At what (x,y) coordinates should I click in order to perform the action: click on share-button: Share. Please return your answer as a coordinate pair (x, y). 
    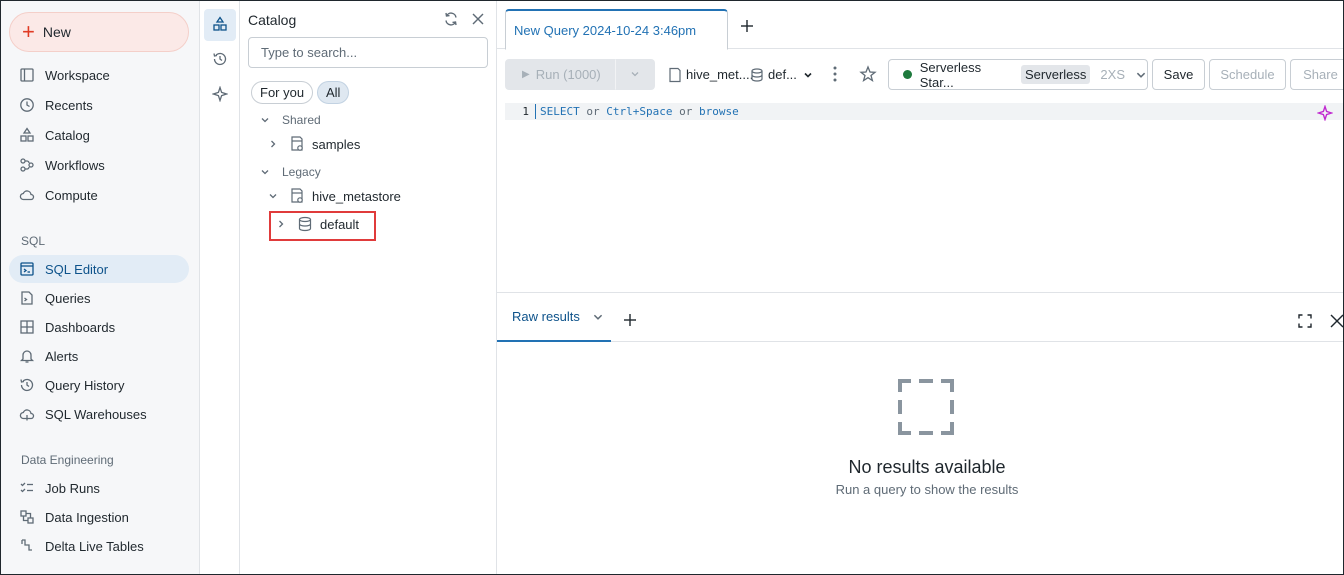
    Looking at the image, I should click on (1316, 74).